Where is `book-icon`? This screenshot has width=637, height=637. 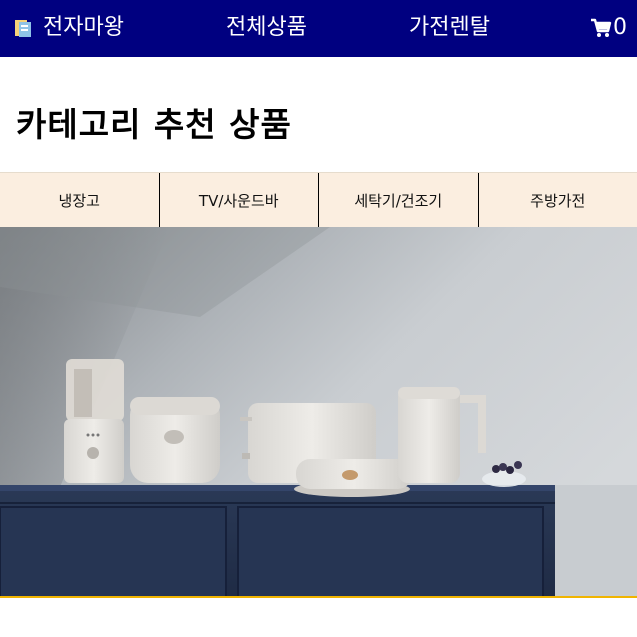
book-icon is located at coordinates (23, 28).